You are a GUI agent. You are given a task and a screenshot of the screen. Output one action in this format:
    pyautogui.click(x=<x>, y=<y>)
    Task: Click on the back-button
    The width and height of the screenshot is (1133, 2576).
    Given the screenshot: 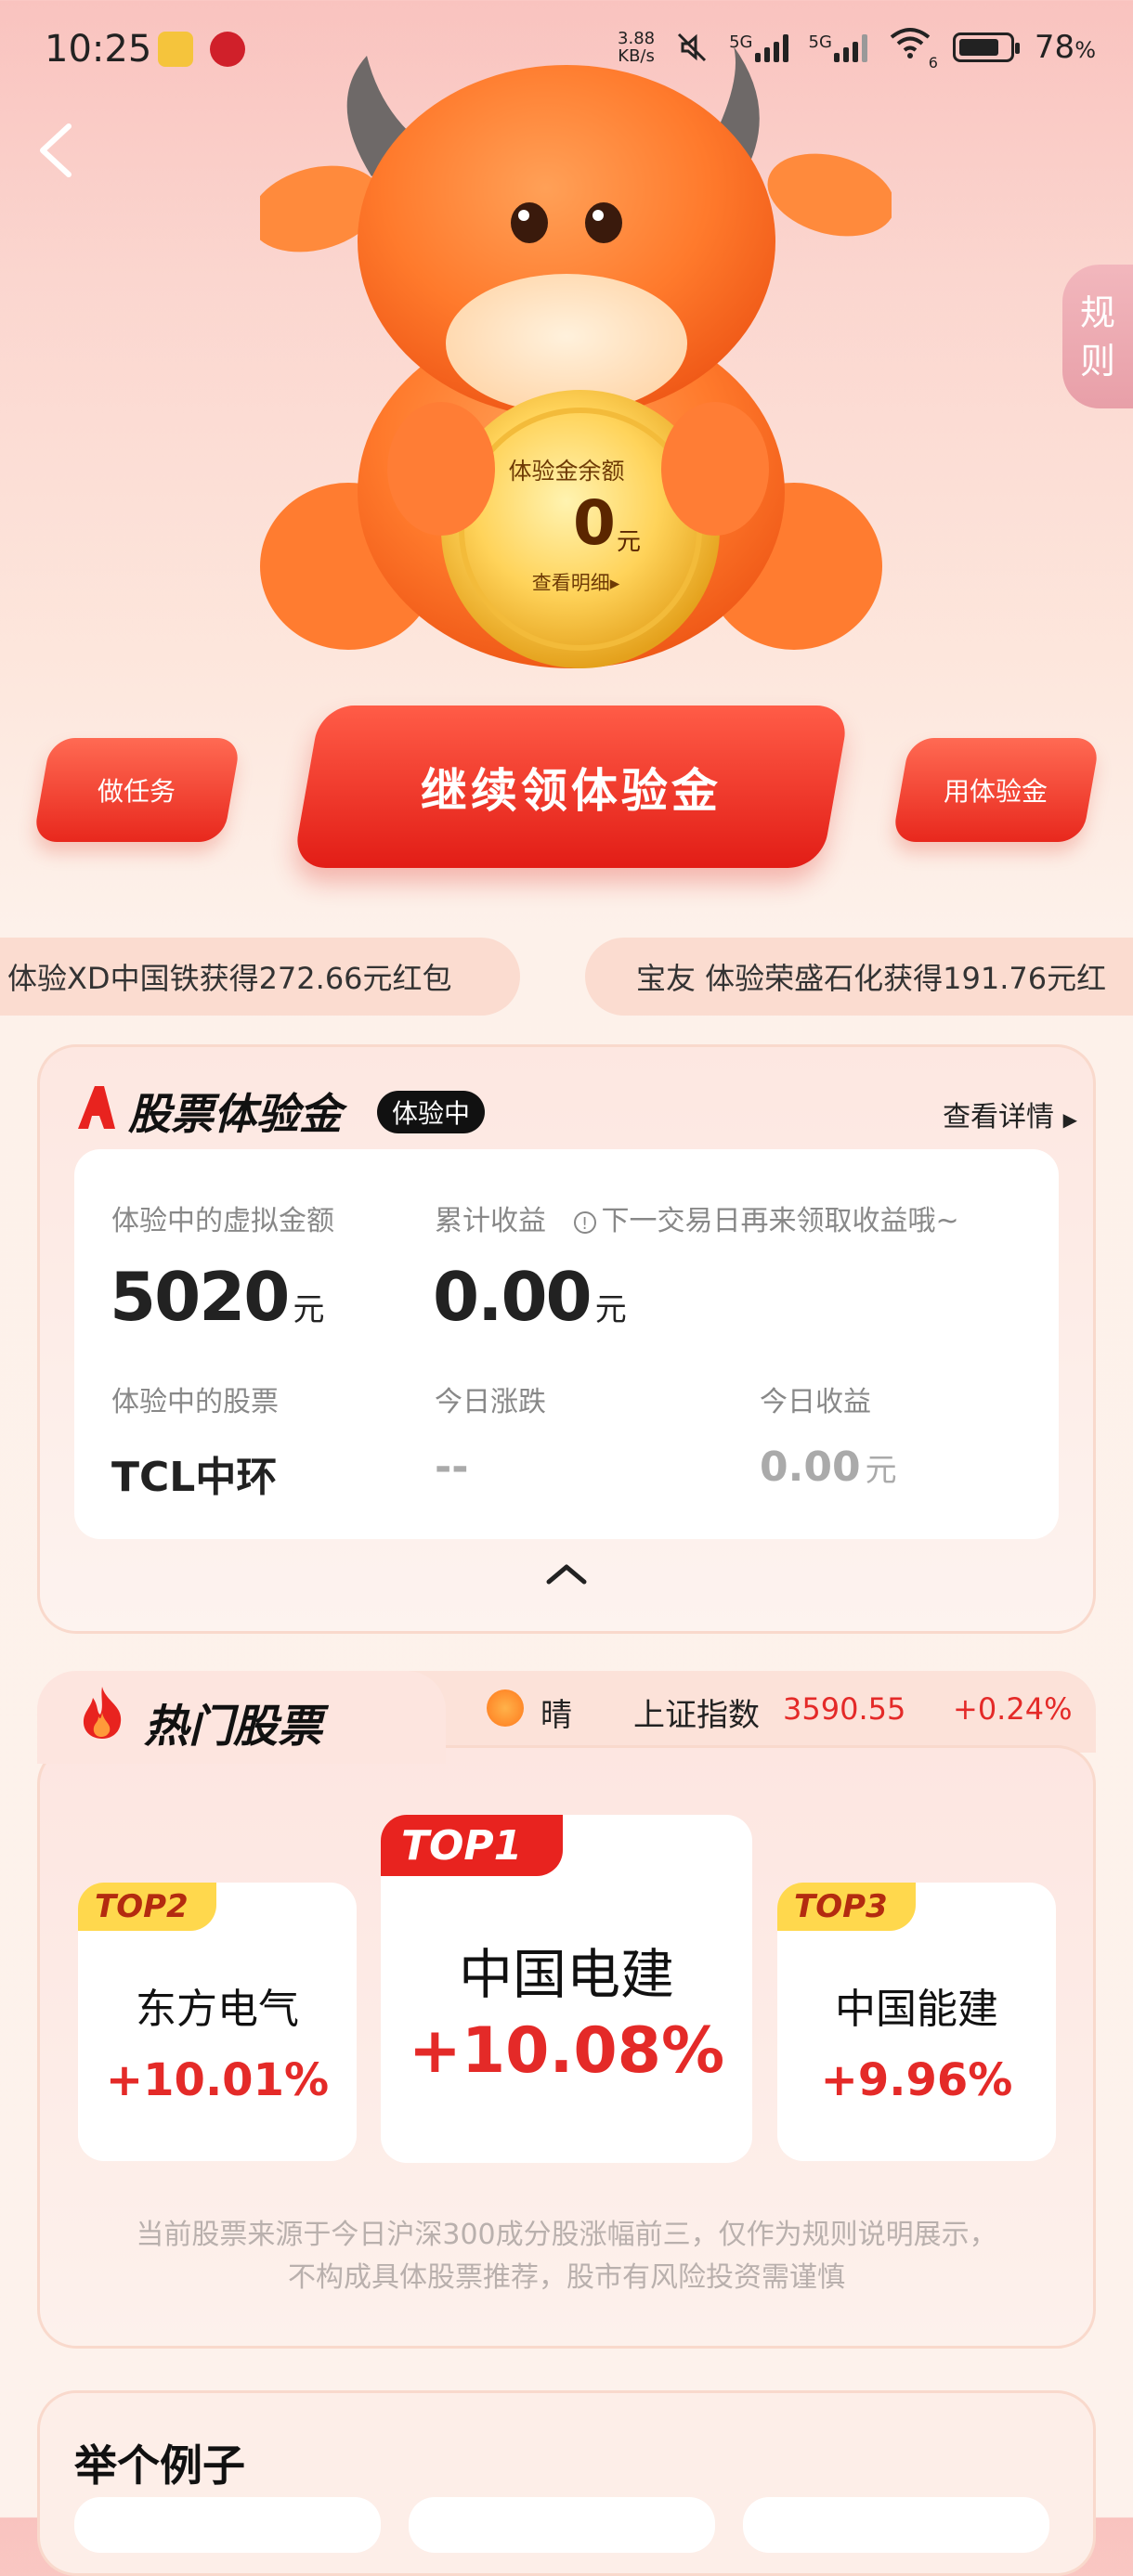 What is the action you would take?
    pyautogui.click(x=61, y=148)
    